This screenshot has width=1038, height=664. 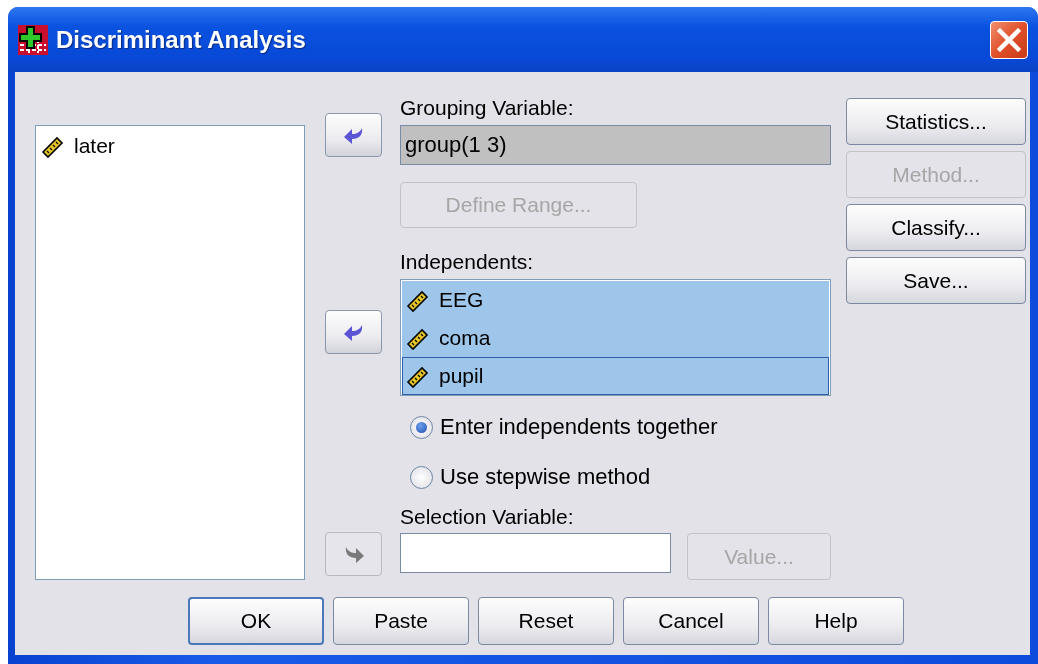 What do you see at coordinates (401, 621) in the screenshot?
I see `dialog-button: Paste` at bounding box center [401, 621].